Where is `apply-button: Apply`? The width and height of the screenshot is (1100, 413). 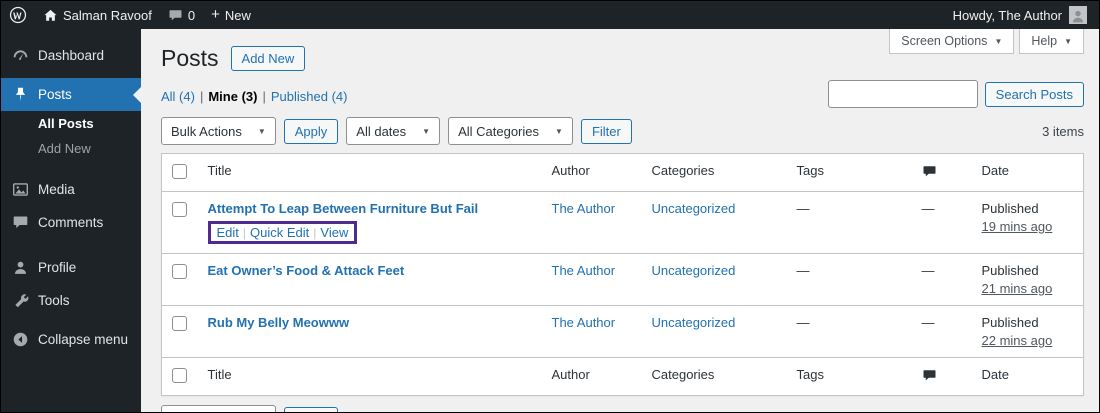
apply-button: Apply is located at coordinates (311, 131).